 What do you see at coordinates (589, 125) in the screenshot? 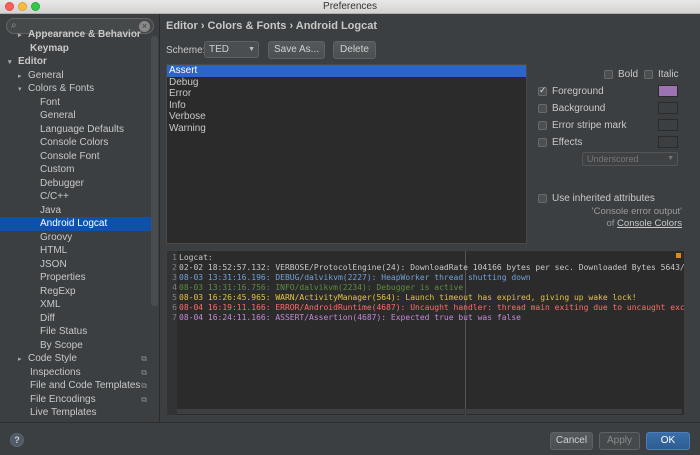
I see `error-stripe-label: Error stripe mark` at bounding box center [589, 125].